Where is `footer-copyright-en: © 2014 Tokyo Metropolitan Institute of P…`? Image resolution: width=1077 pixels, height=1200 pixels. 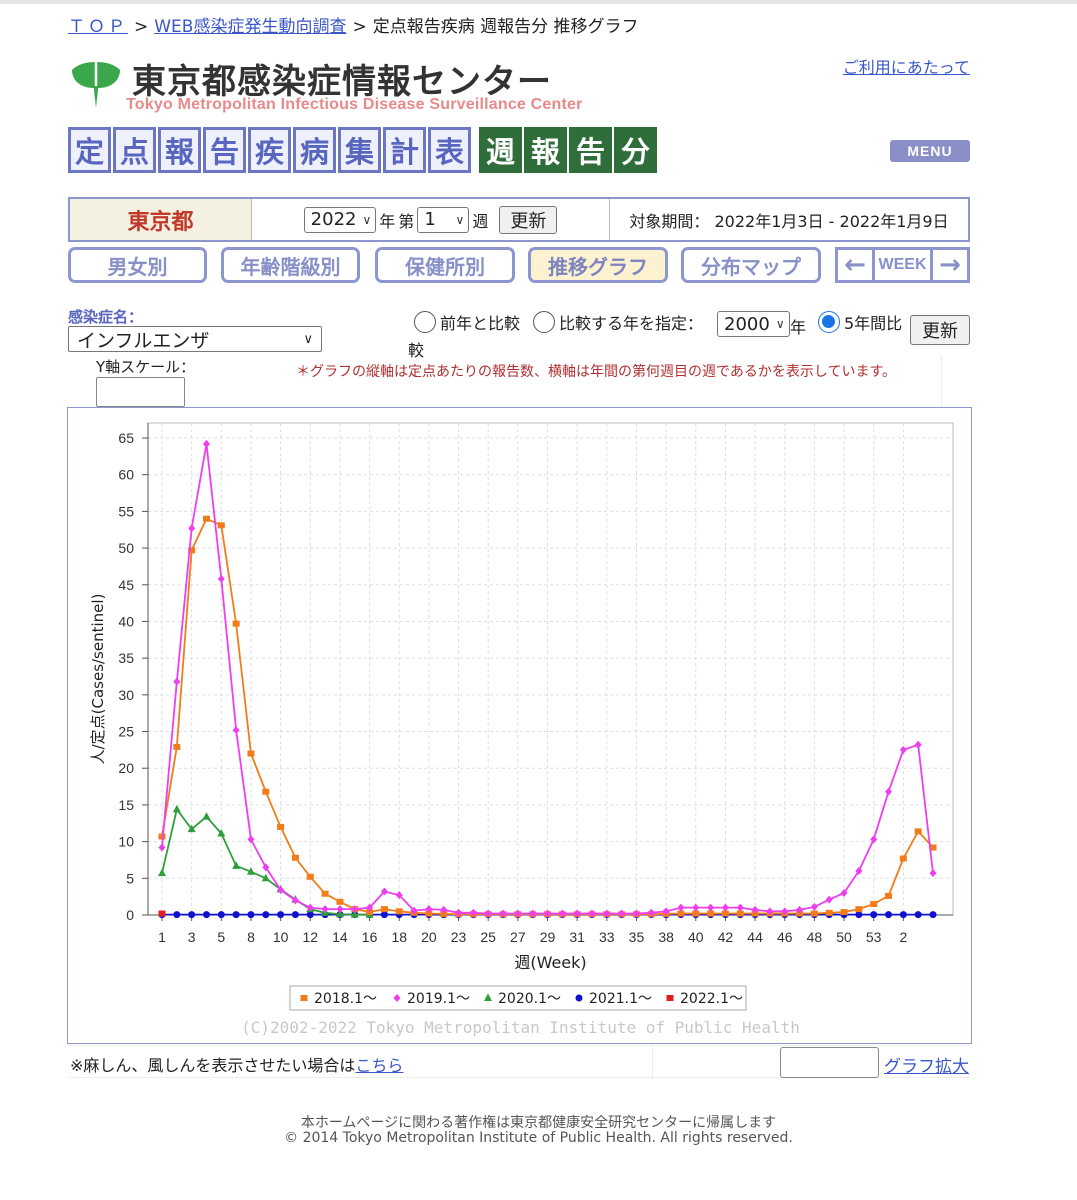 footer-copyright-en: © 2014 Tokyo Metropolitan Institute of P… is located at coordinates (538, 1138).